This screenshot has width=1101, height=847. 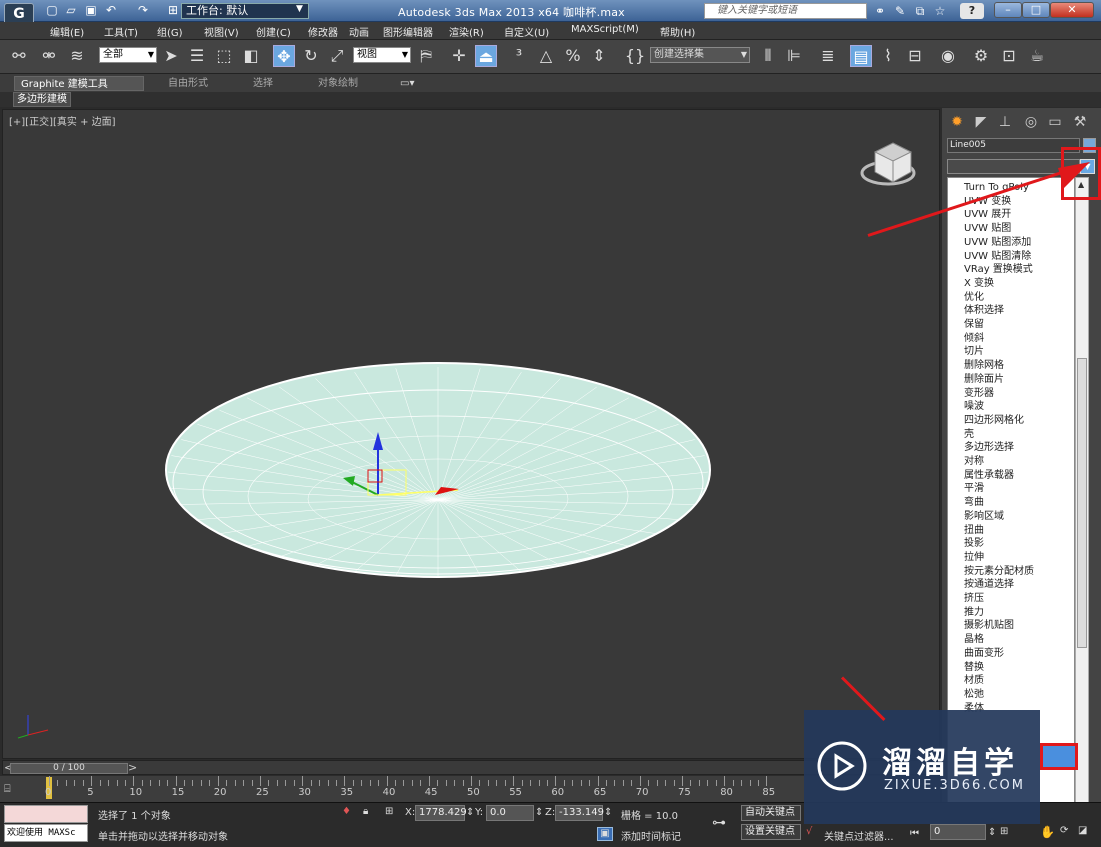 I want to click on menu-customize: 自定义(U), so click(x=526, y=31).